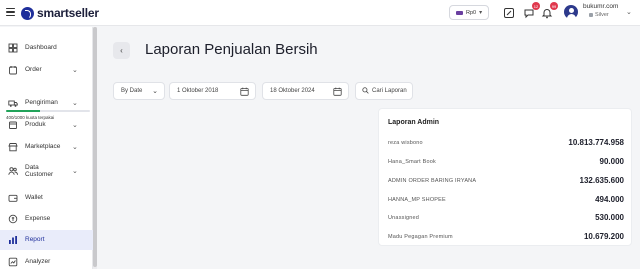 This screenshot has width=640, height=269. What do you see at coordinates (596, 142) in the screenshot?
I see `admin-sales-value: 10.813.774.958` at bounding box center [596, 142].